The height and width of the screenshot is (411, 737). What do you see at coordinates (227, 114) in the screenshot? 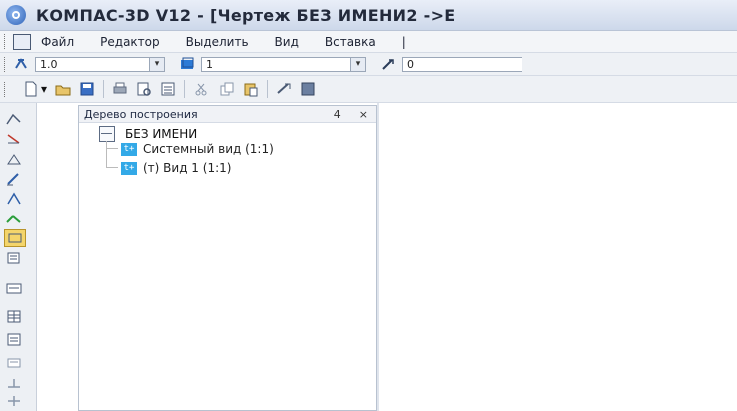
I see `tree-panel-header: Дерево построения 4 ×` at bounding box center [227, 114].